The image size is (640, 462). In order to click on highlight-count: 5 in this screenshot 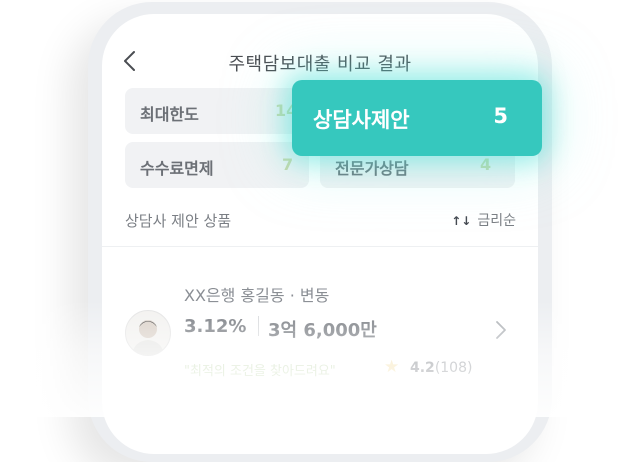, I will do `click(500, 116)`.